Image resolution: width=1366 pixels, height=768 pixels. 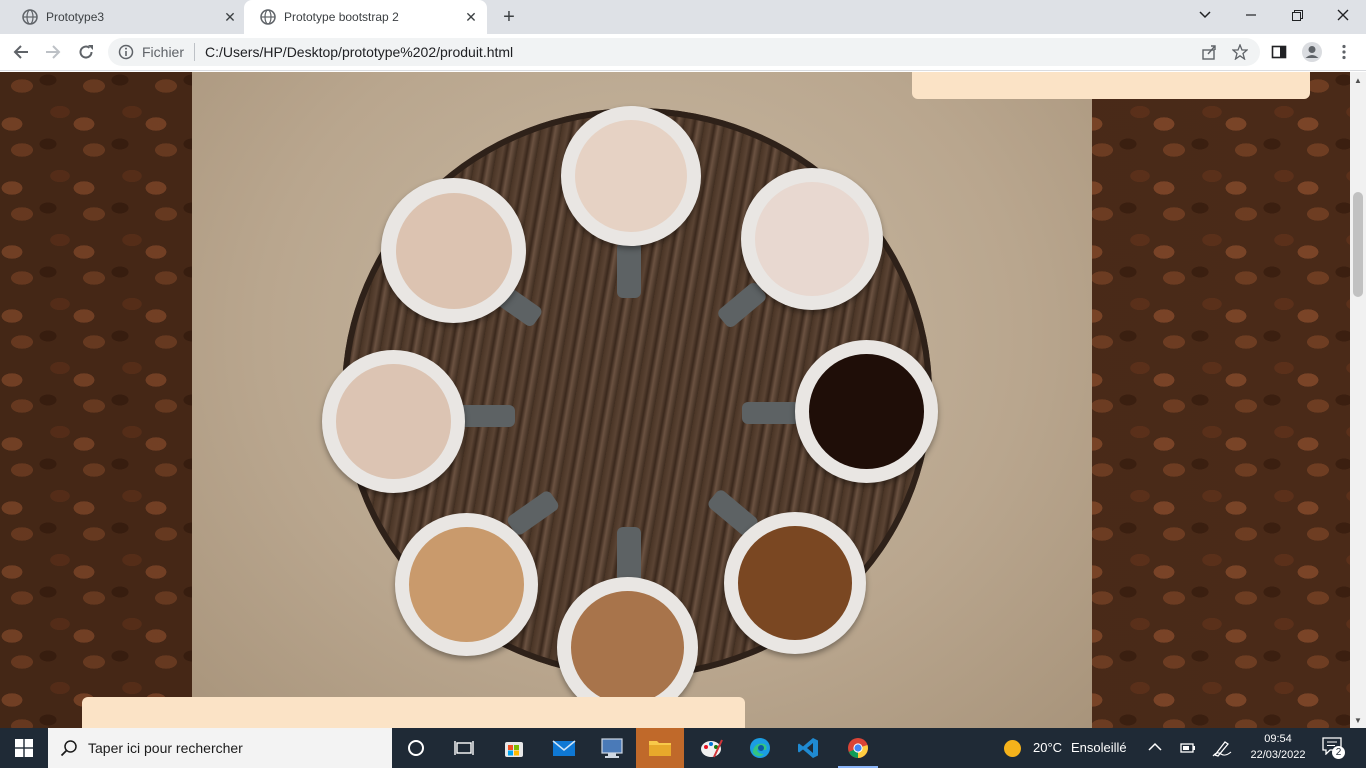 What do you see at coordinates (1222, 748) in the screenshot?
I see `pen-workspace-icon` at bounding box center [1222, 748].